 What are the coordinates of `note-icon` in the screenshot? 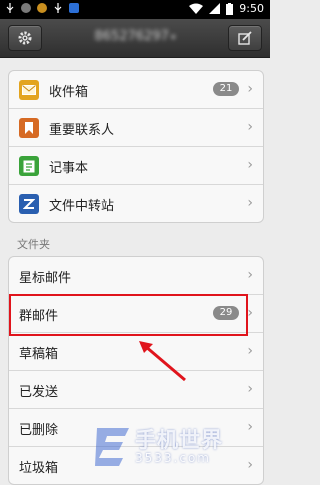 It's located at (29, 166).